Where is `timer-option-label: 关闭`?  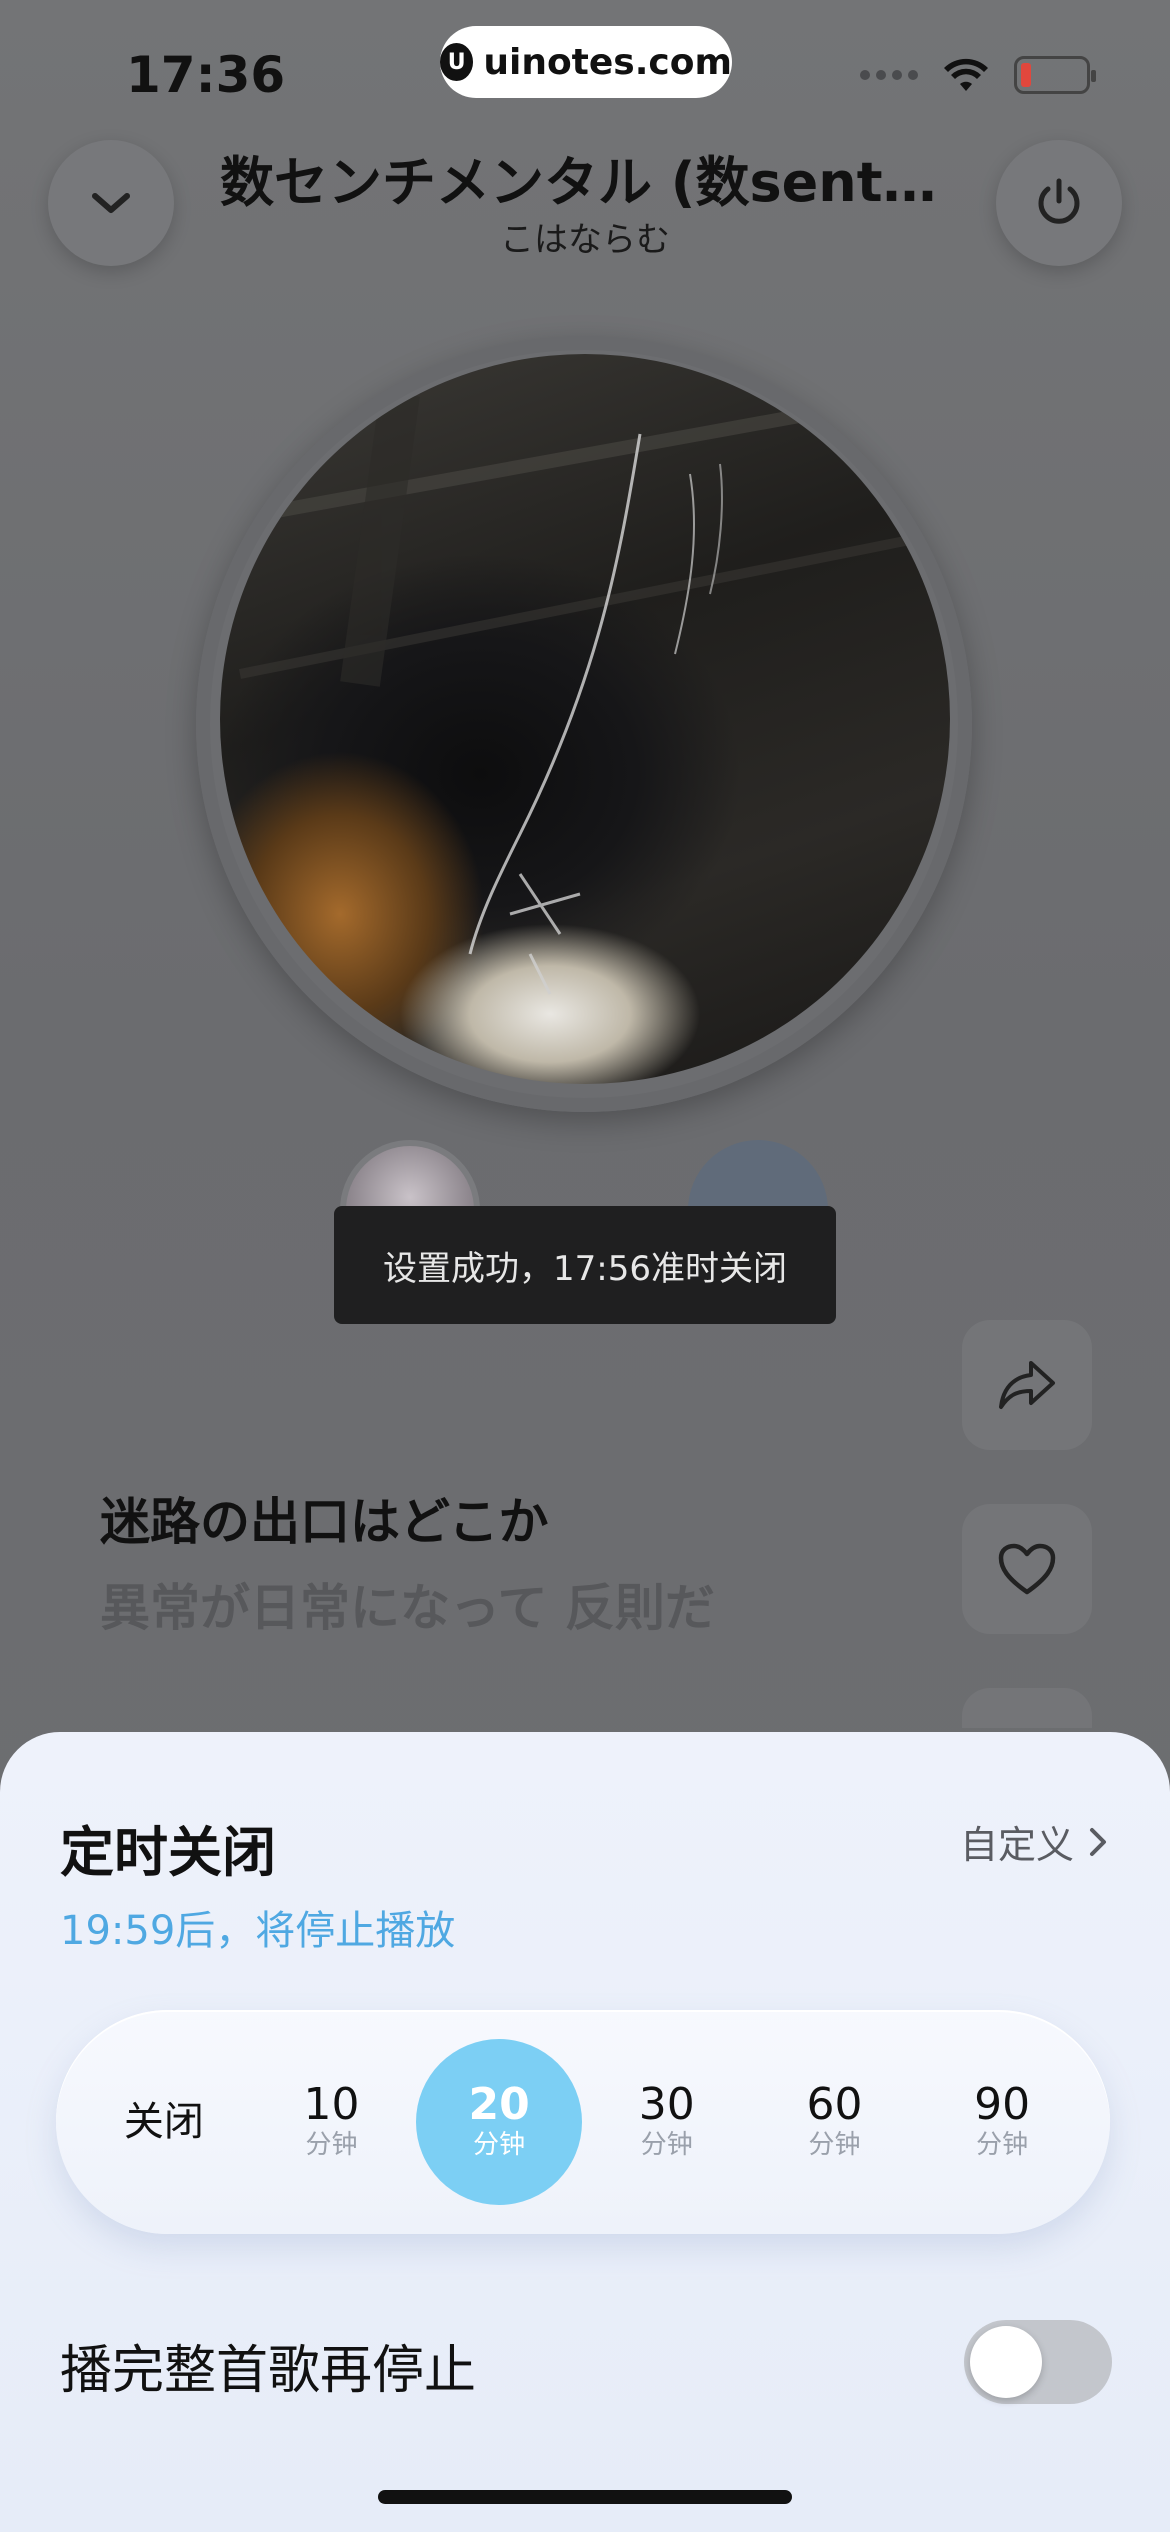
timer-option-label: 关闭 is located at coordinates (163, 2122).